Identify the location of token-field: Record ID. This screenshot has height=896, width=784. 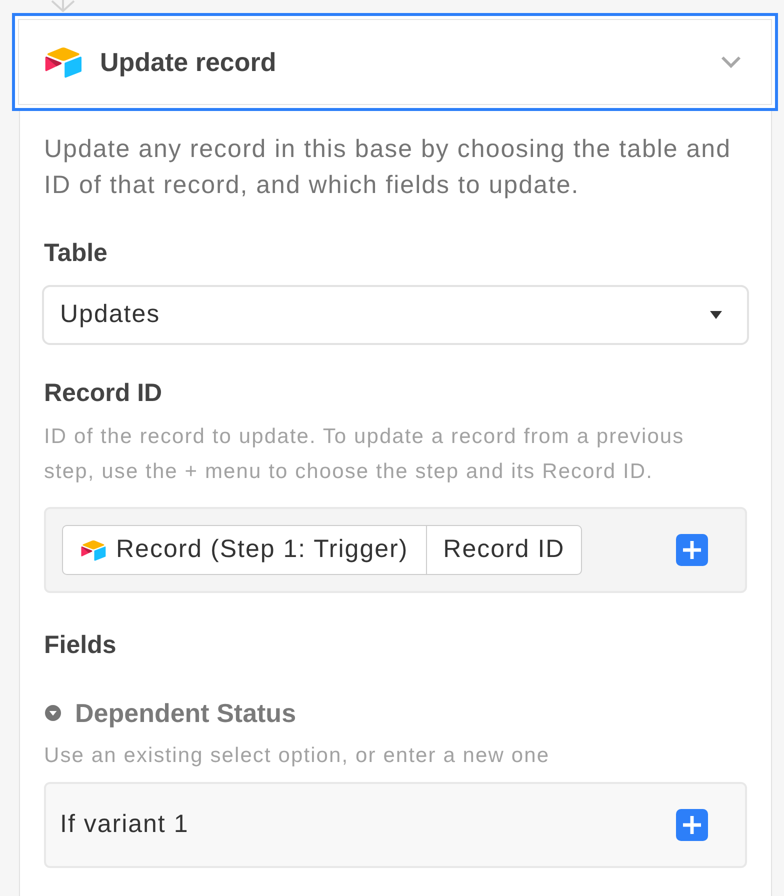
(504, 550).